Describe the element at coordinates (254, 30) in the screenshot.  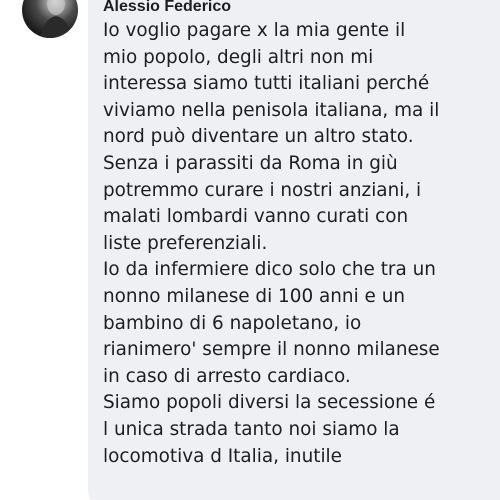
I see `comment-line: Io voglio pagare x la mia gente il` at that location.